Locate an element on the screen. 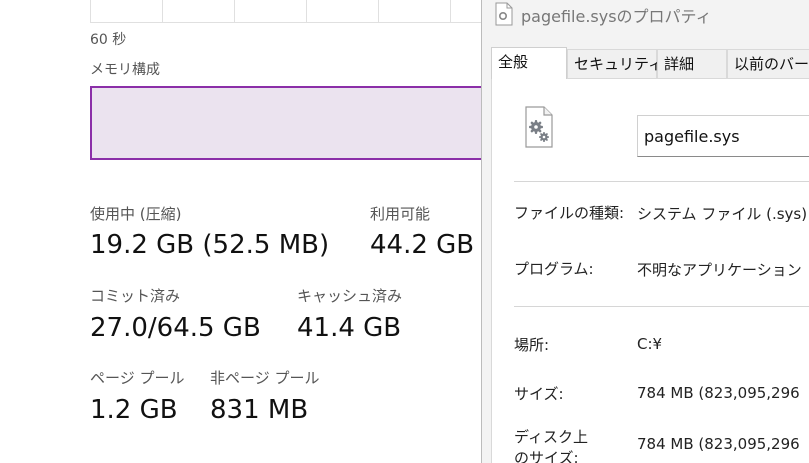 Image resolution: width=809 pixels, height=463 pixels. dialog-tabs: 全般 セキュリティ 詳細 以前のバー is located at coordinates (650, 63).